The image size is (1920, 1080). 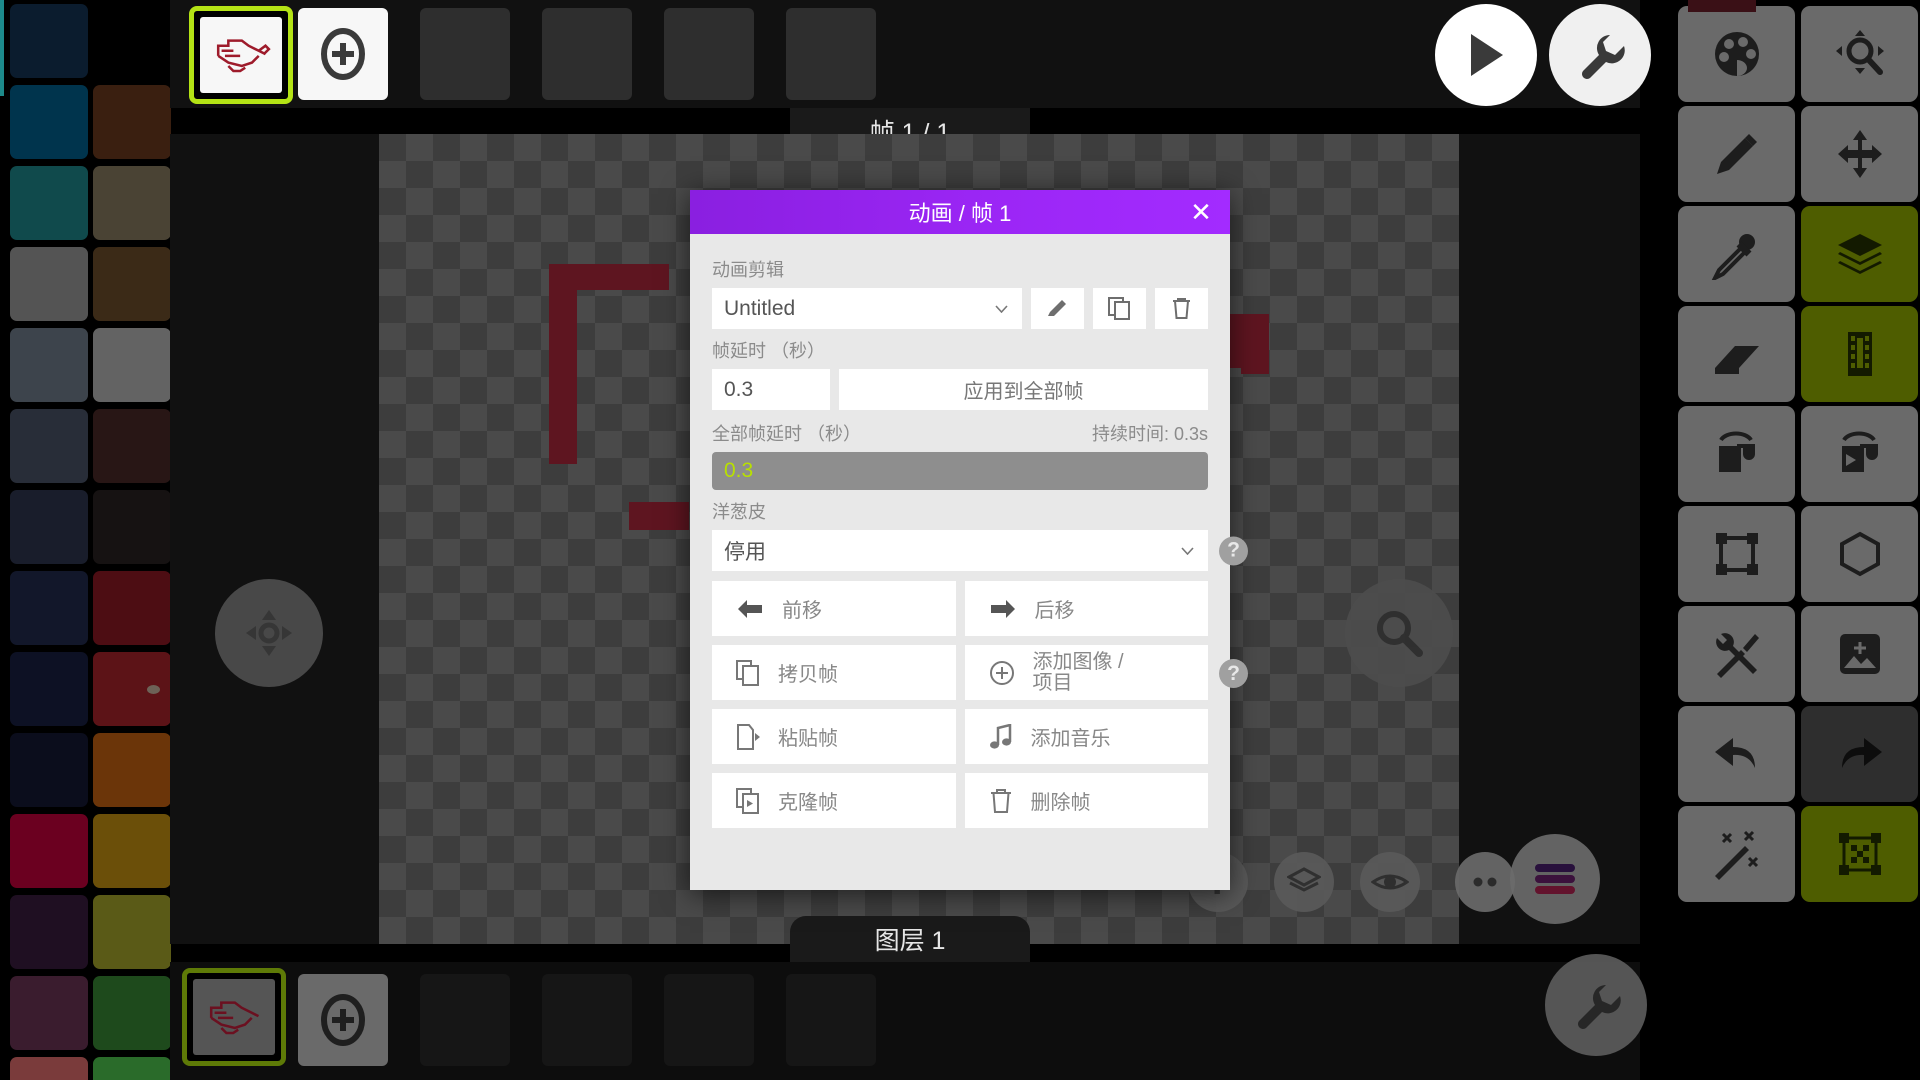 What do you see at coordinates (1023, 389) in the screenshot?
I see `apply-all-frames-button: 应用到全部帧` at bounding box center [1023, 389].